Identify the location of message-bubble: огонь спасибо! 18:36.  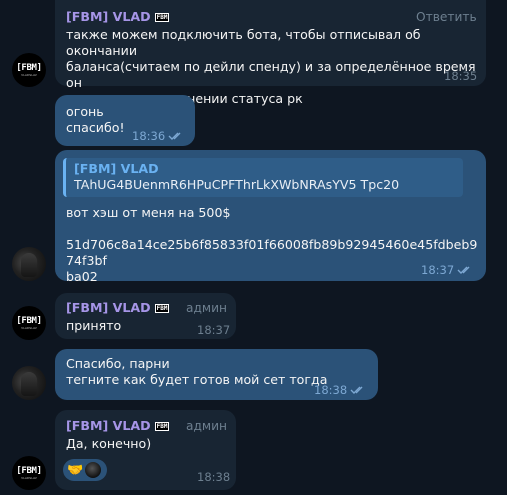
(125, 120).